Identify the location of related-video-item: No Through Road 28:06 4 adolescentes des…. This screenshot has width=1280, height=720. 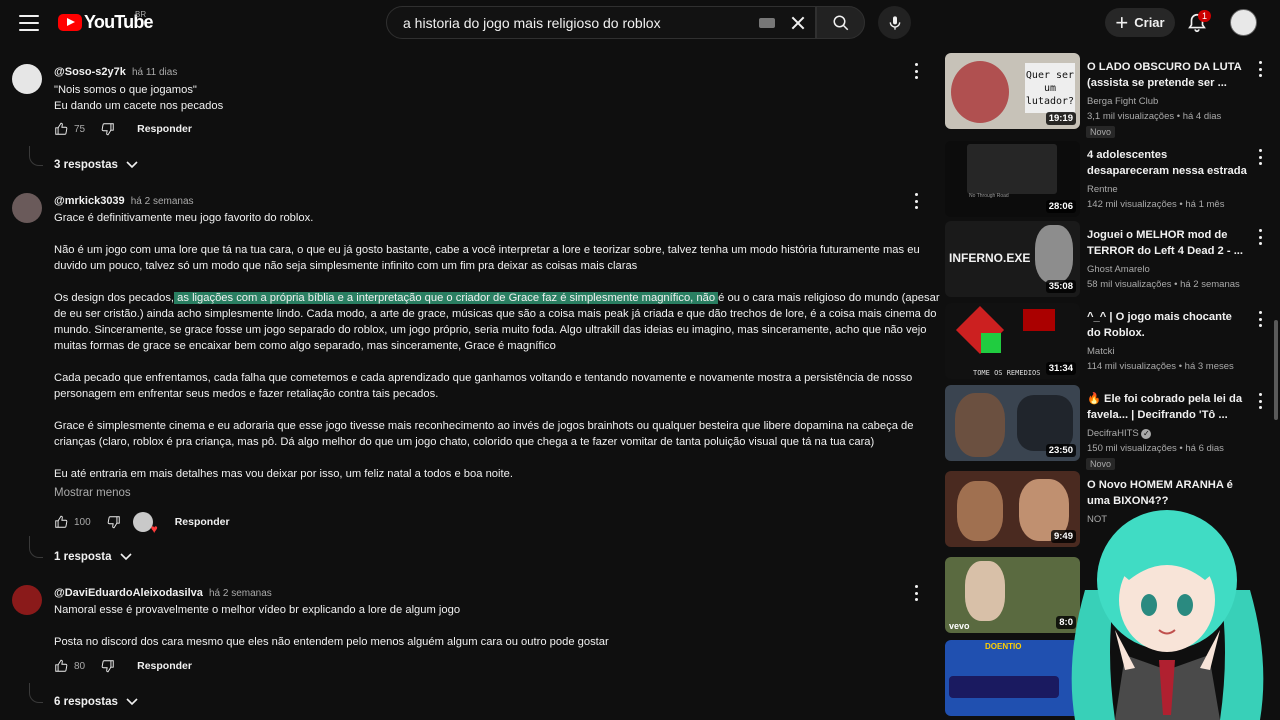
(1112, 180).